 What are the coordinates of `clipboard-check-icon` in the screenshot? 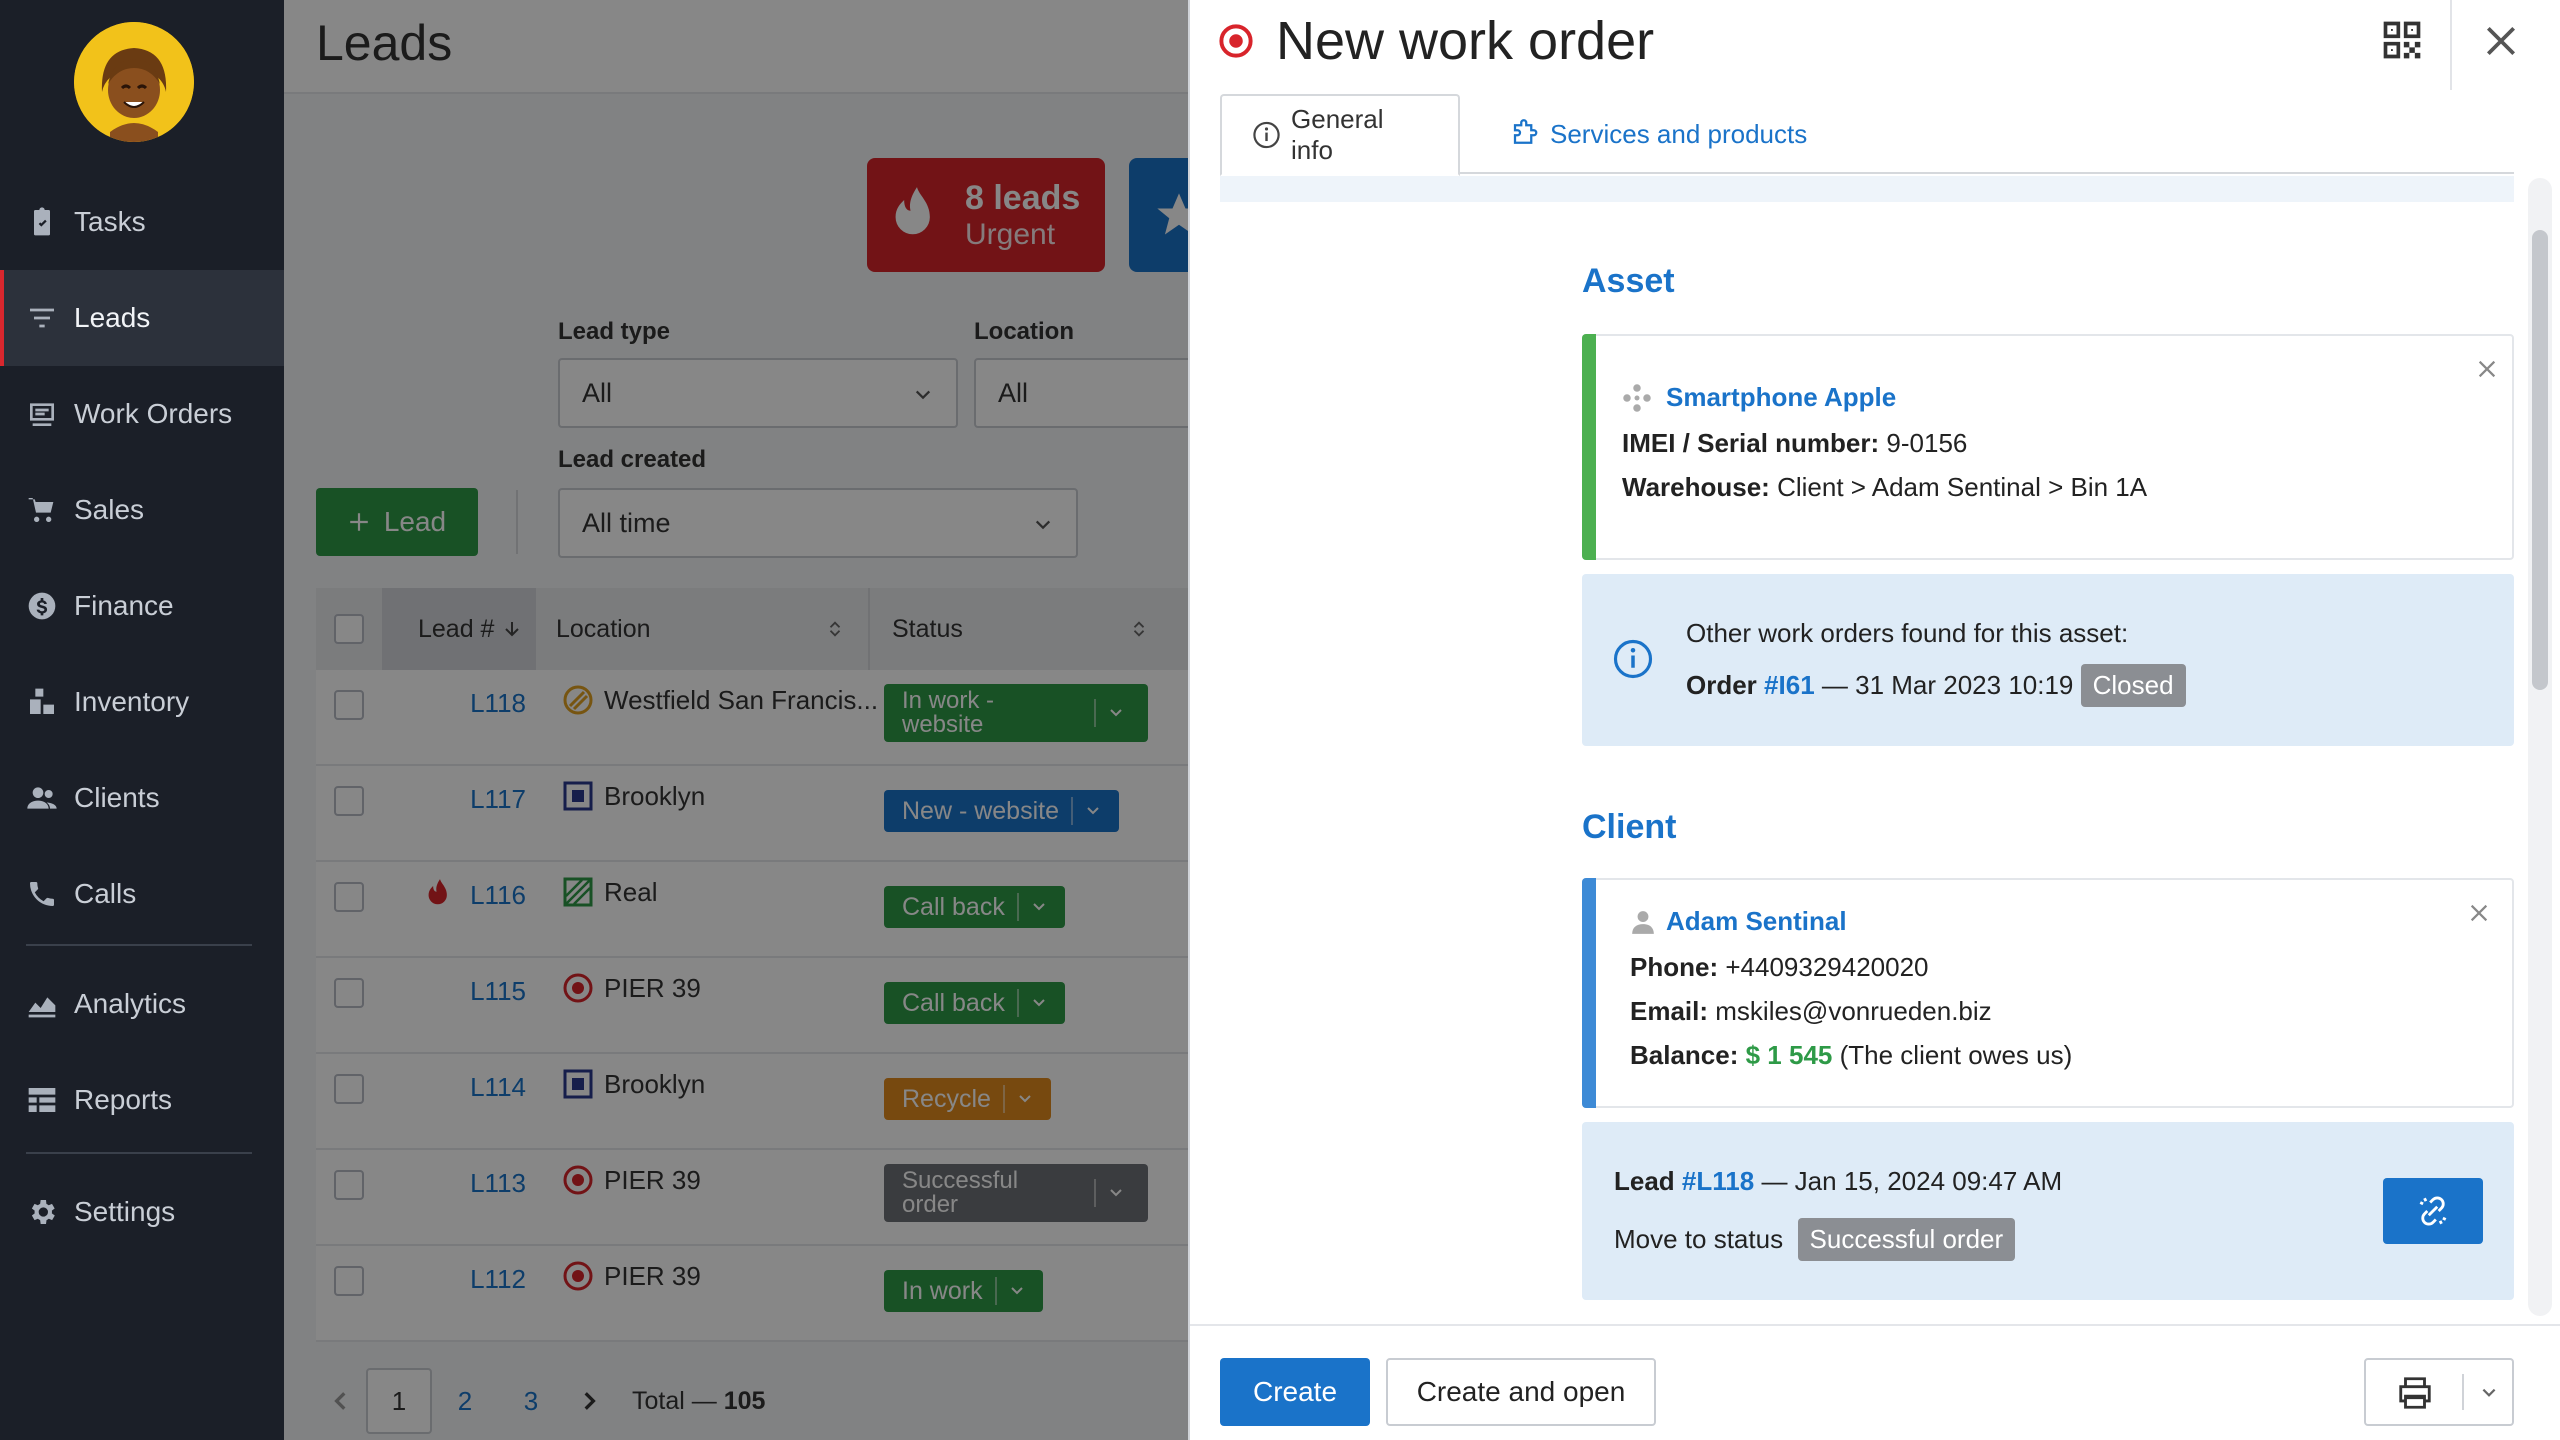 It's located at (42, 221).